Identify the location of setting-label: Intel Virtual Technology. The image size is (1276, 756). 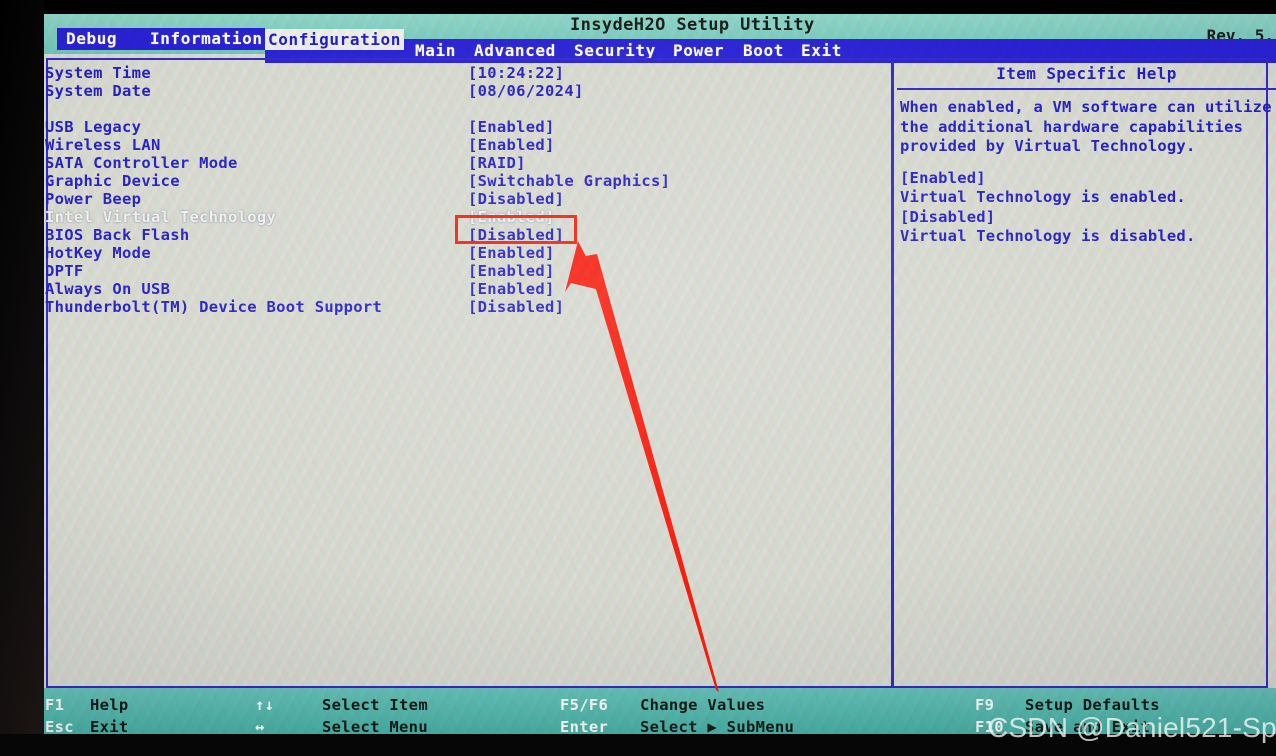
(161, 217).